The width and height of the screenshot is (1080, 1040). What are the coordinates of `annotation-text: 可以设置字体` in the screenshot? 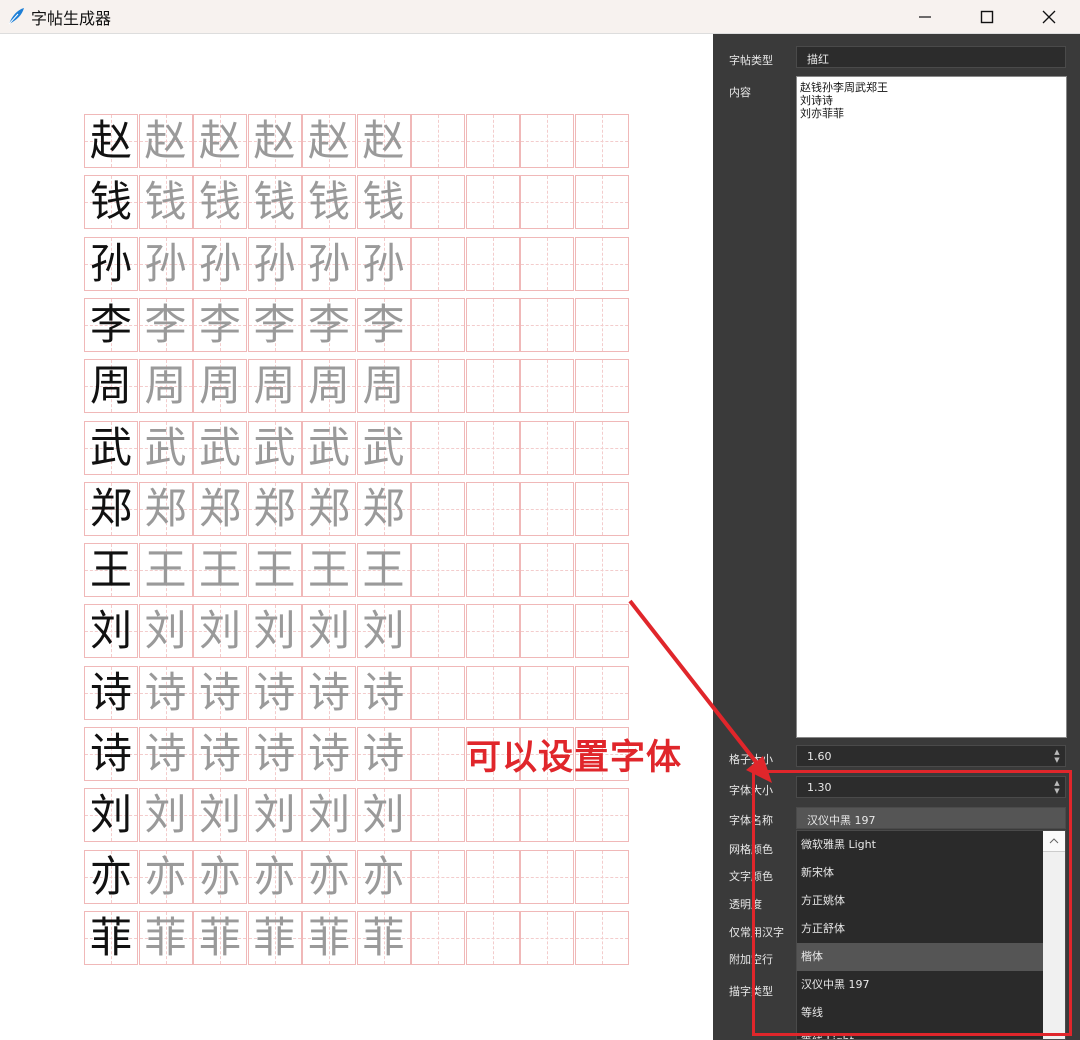 It's located at (574, 758).